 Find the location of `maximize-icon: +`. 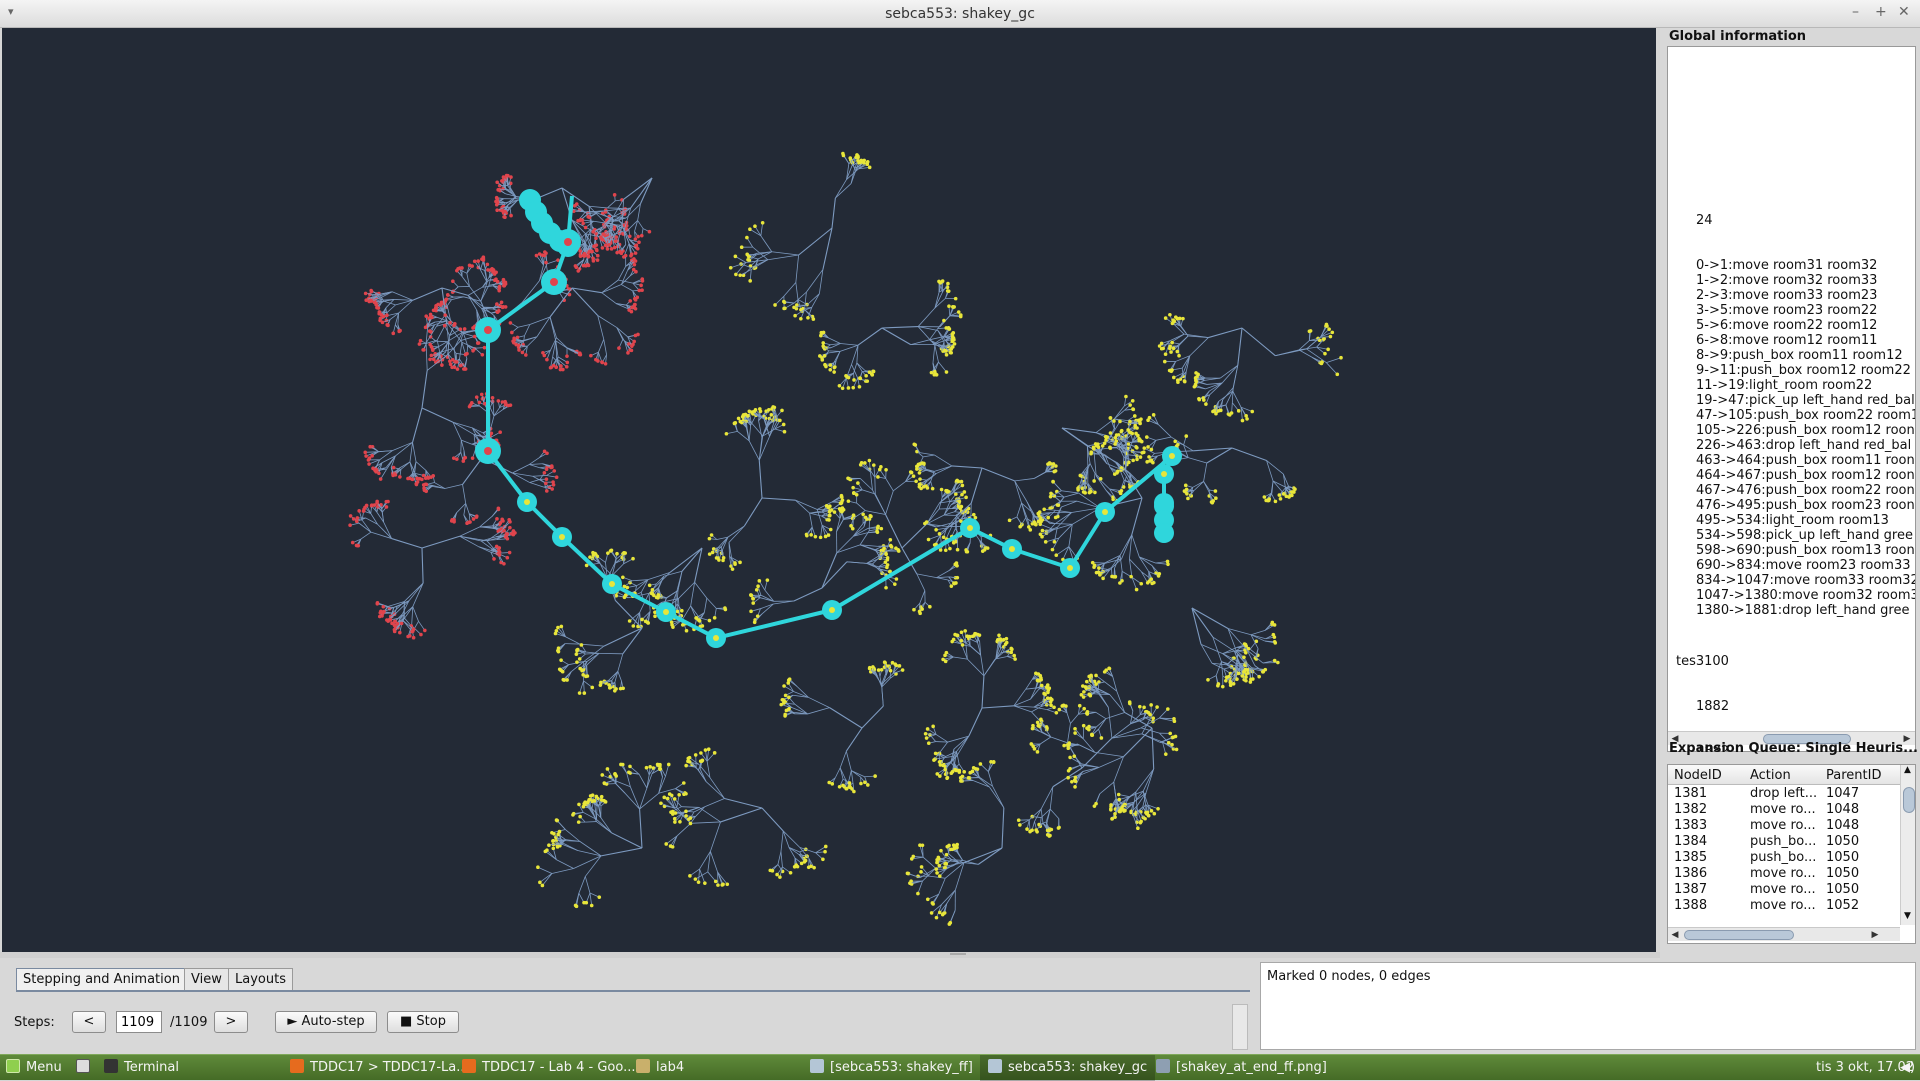

maximize-icon: + is located at coordinates (1881, 12).